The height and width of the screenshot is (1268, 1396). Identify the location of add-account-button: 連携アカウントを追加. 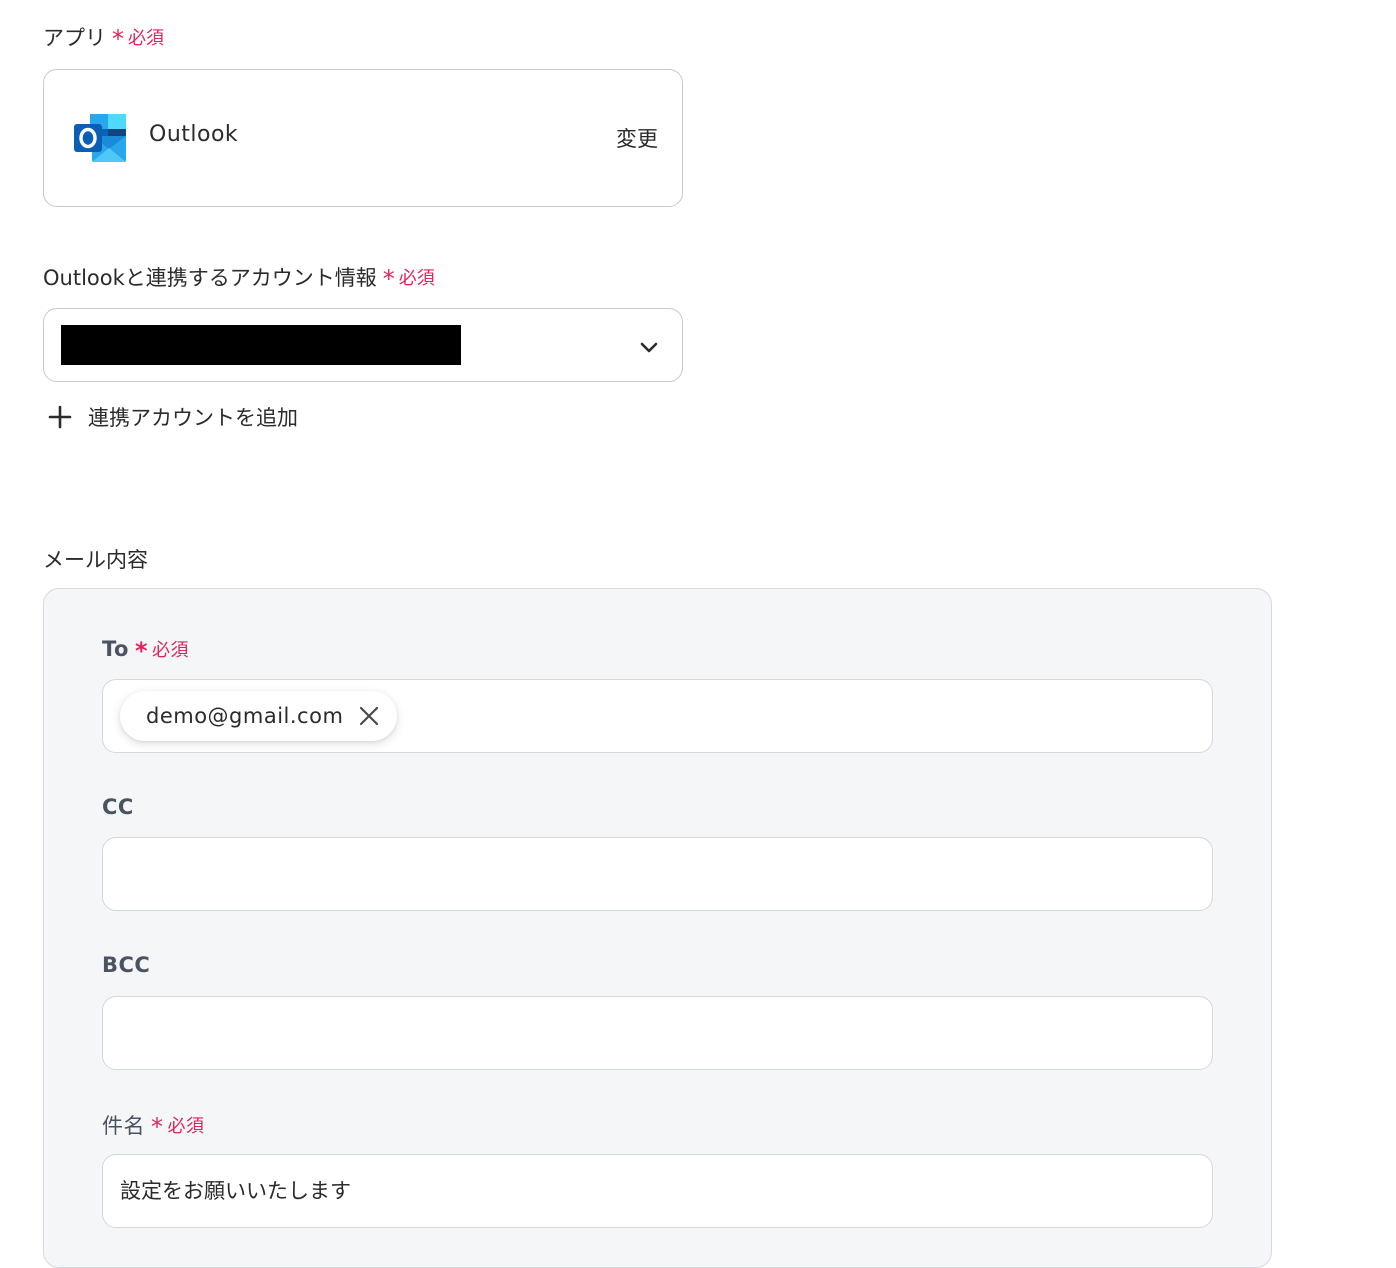
(172, 417).